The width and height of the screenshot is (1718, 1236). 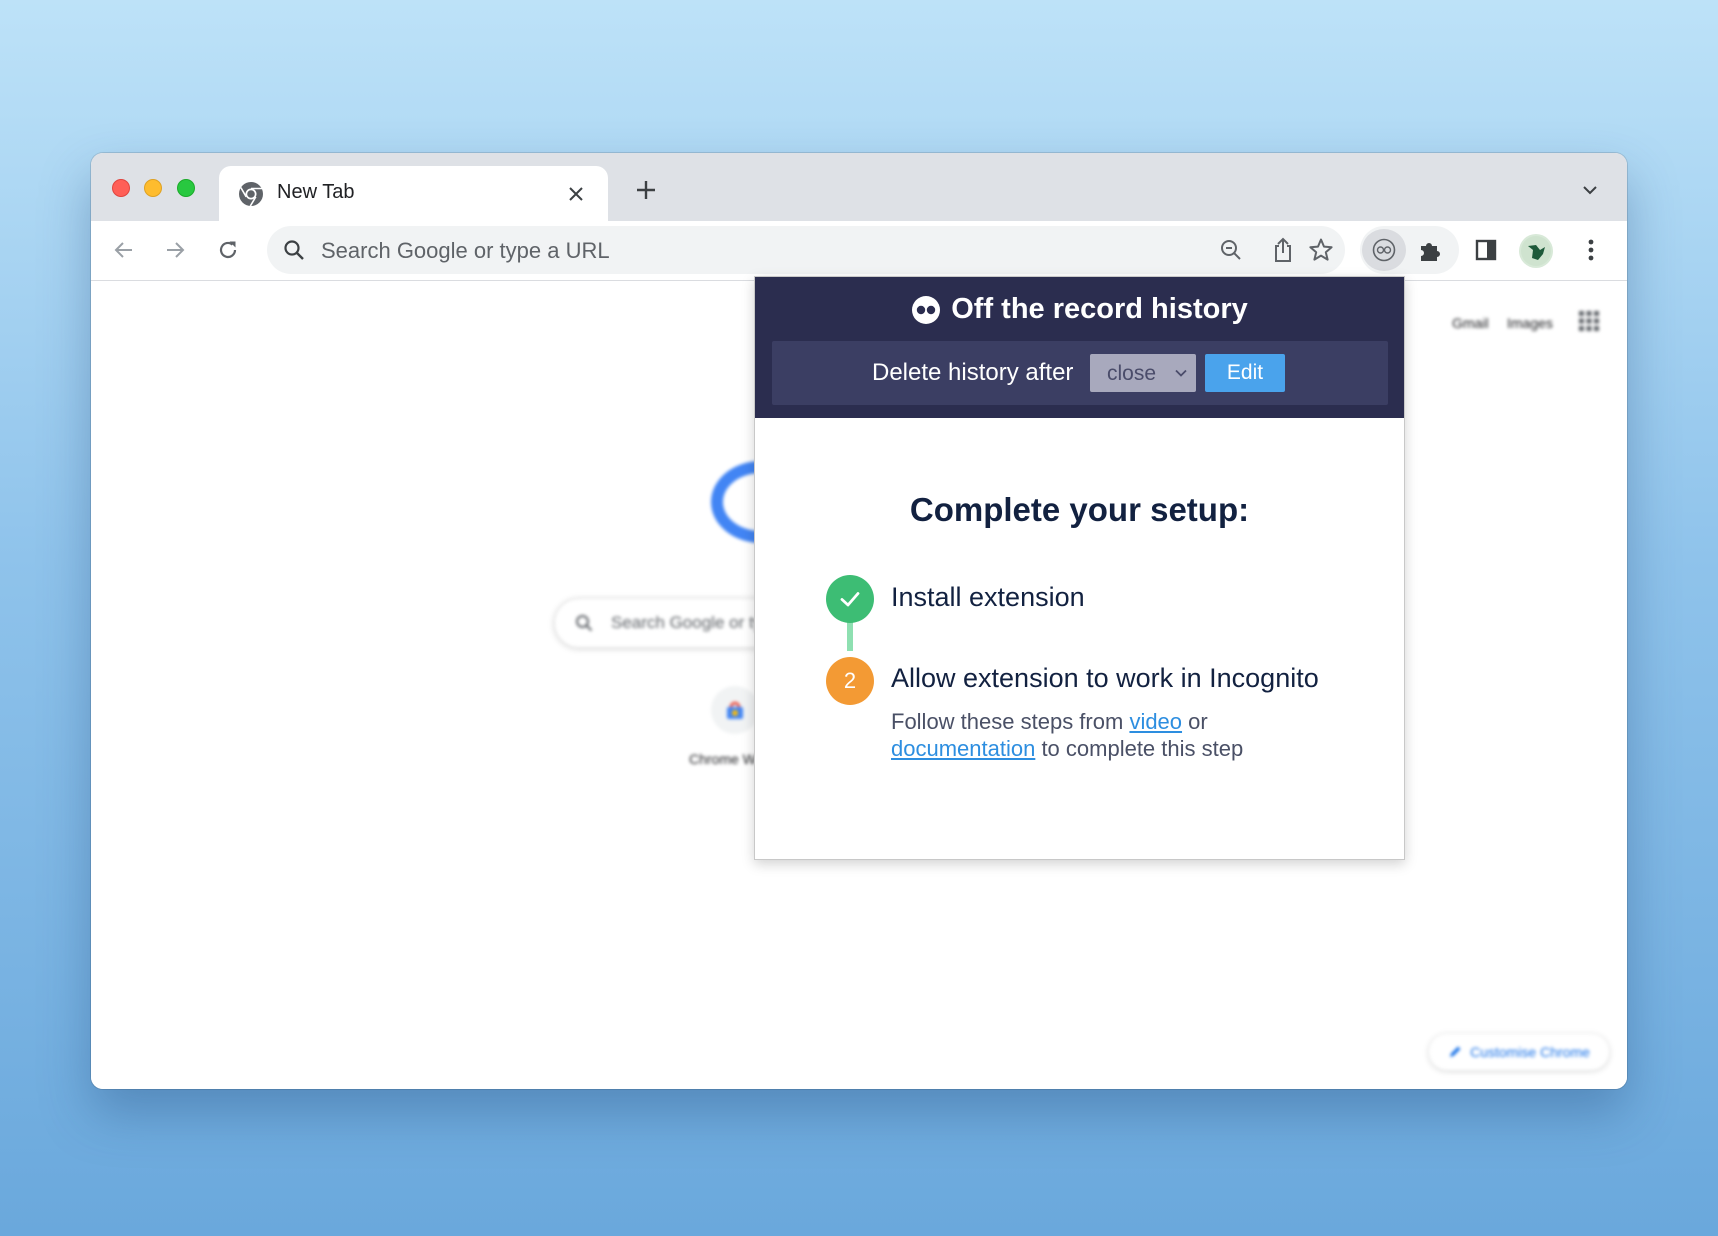 I want to click on select-value: close, so click(x=1132, y=373).